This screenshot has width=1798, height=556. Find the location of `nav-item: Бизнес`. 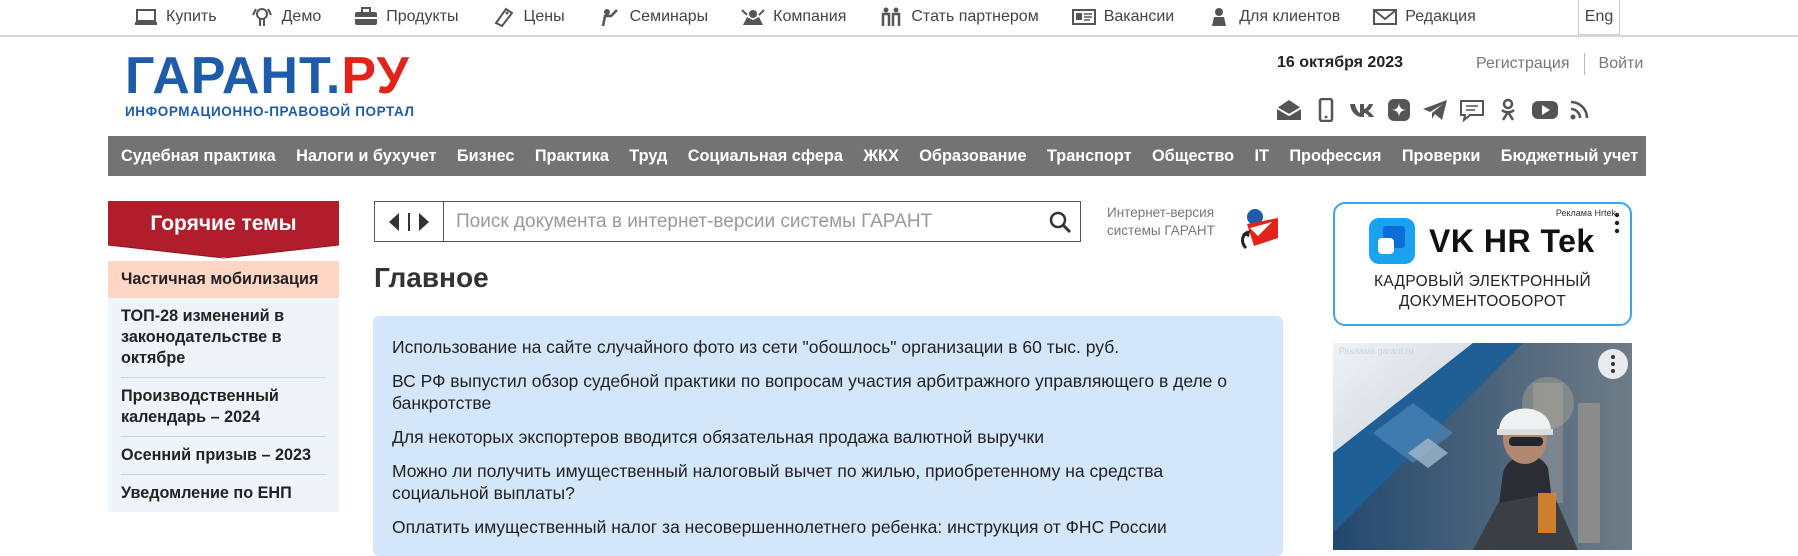

nav-item: Бизнес is located at coordinates (486, 156).